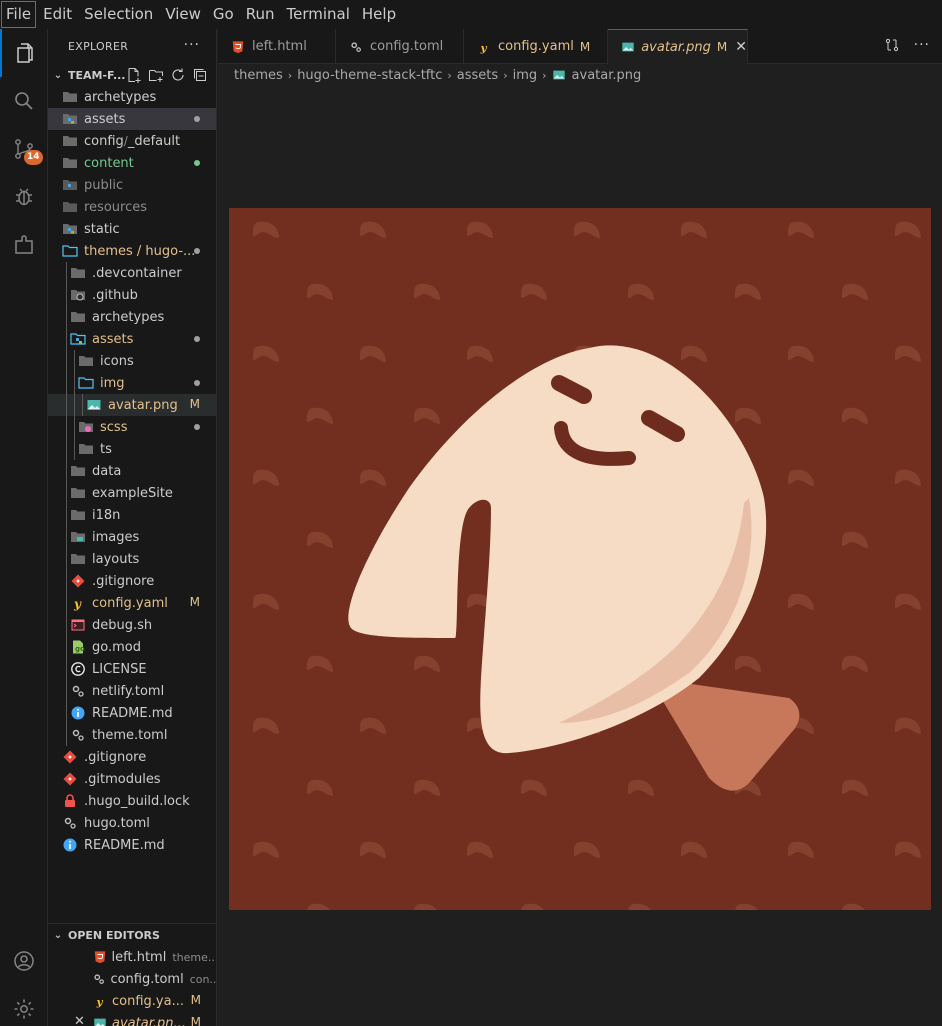 The width and height of the screenshot is (942, 1026). Describe the element at coordinates (132, 273) in the screenshot. I see `tree-item-devcontainer: .devcontainer` at that location.